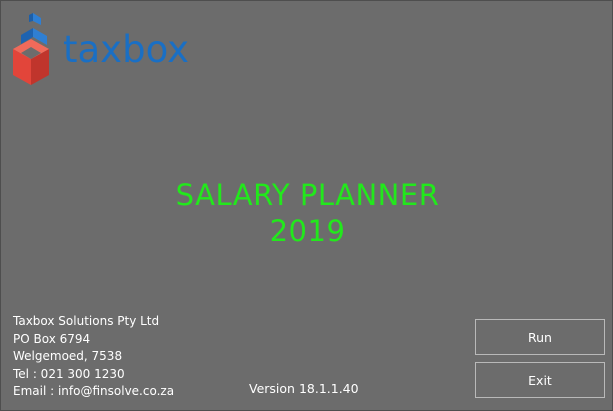 This screenshot has height=411, width=613. What do you see at coordinates (307, 231) in the screenshot?
I see `title-line-2: 2019` at bounding box center [307, 231].